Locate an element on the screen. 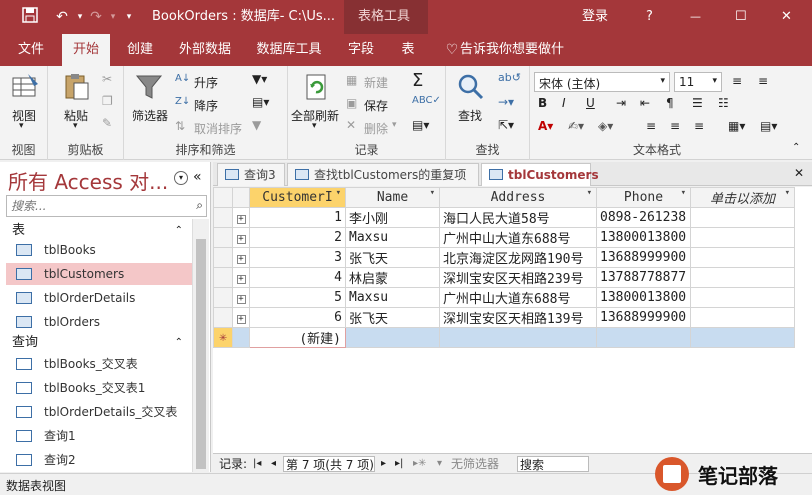 The height and width of the screenshot is (495, 812). refresh-dropdown-icon: ▾ is located at coordinates (314, 126).